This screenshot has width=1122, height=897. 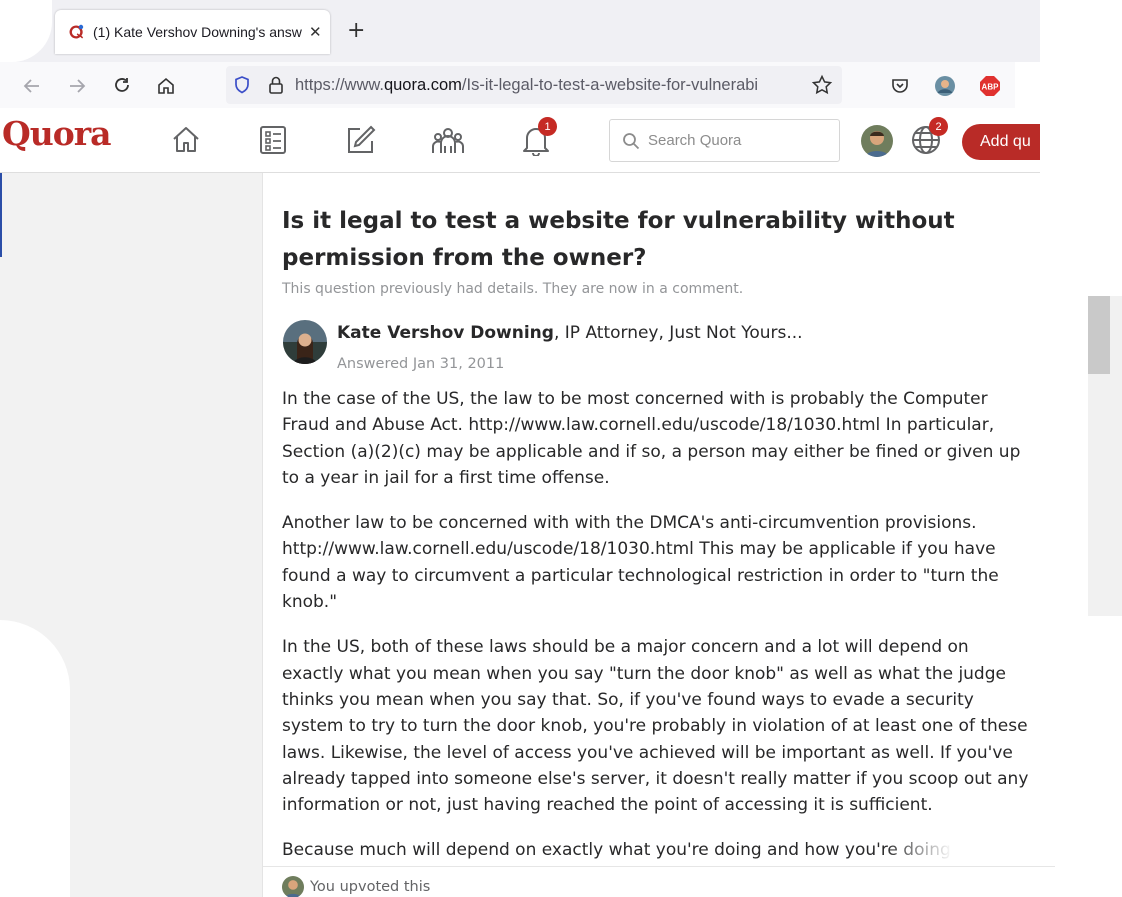 I want to click on answered-date: Answered Jan 31, 2011, so click(x=420, y=364).